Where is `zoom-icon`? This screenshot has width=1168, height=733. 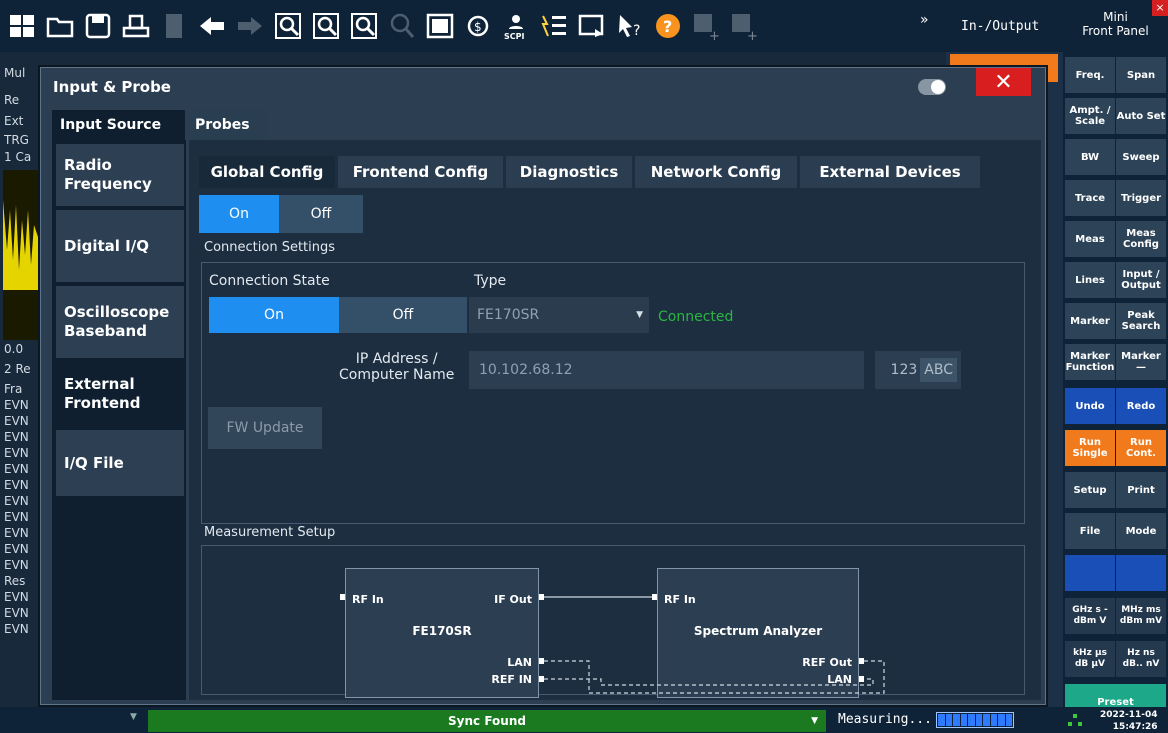
zoom-icon is located at coordinates (288, 26).